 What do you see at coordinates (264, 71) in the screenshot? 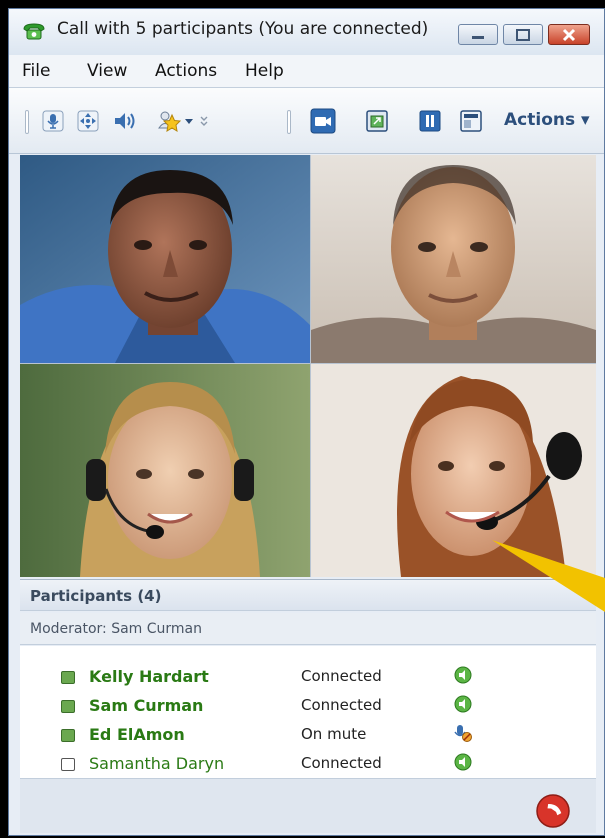
I see `menu-help: Help` at bounding box center [264, 71].